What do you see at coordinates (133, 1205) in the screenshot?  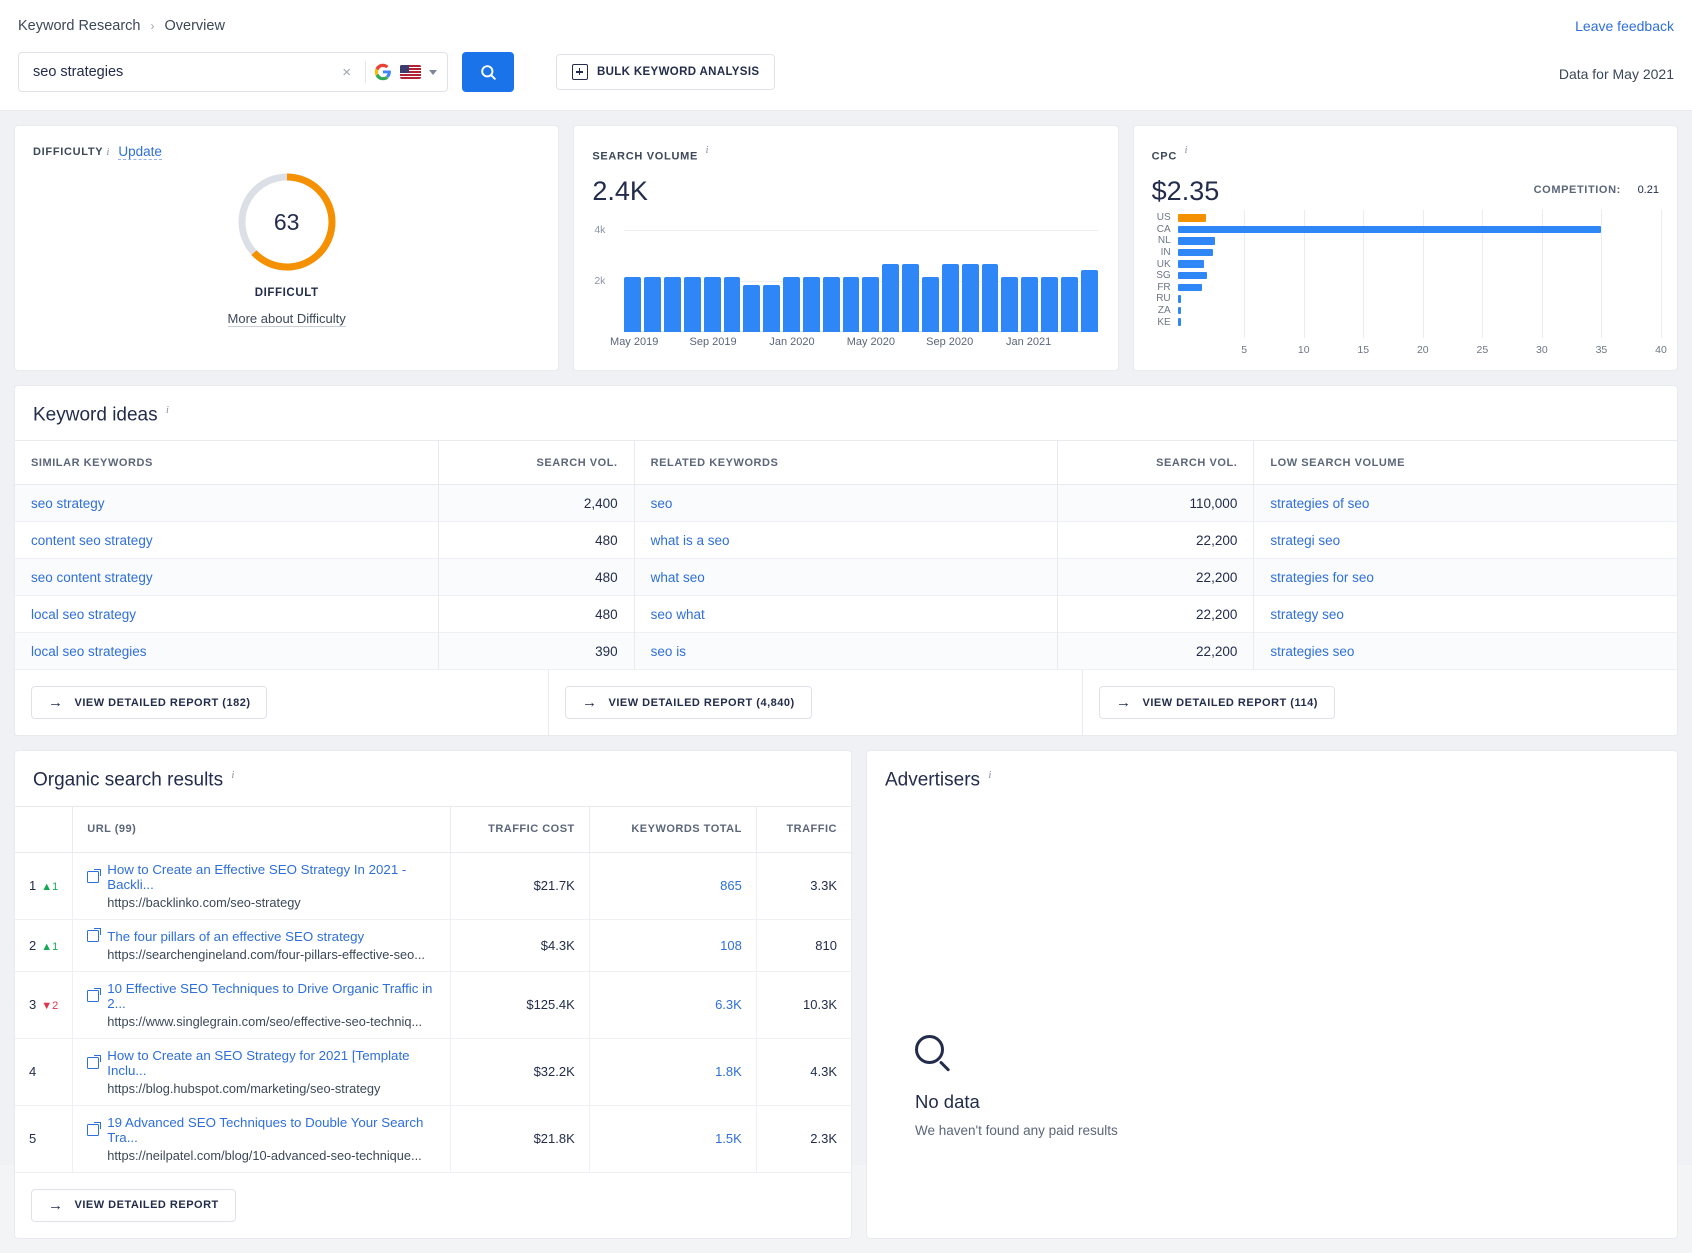 I see `view-detailed-report-organic-button: → VIEW DETAILED REPORT` at bounding box center [133, 1205].